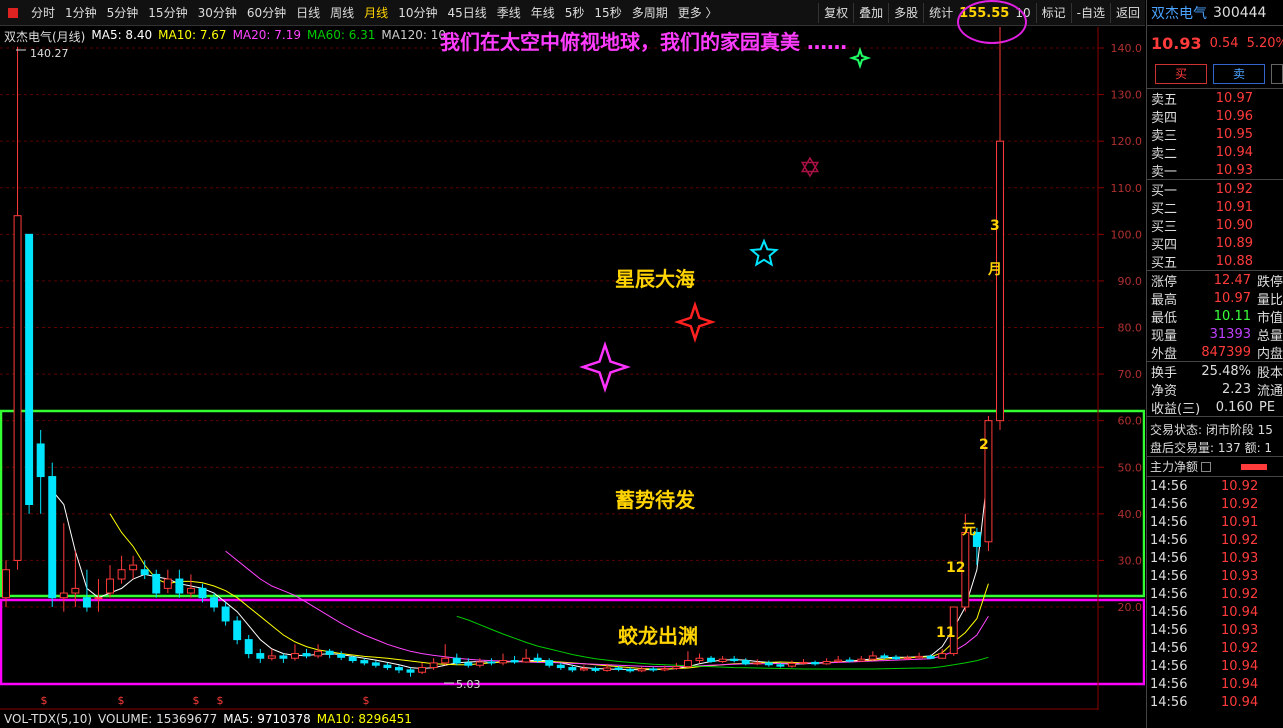 The width and height of the screenshot is (1283, 728). I want to click on net-inflow-row: 主力净额, so click(1215, 466).